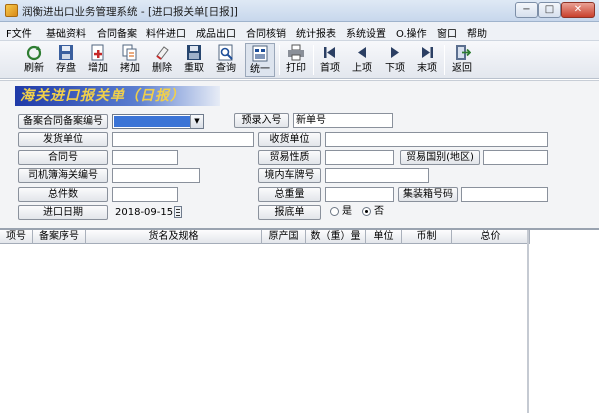 This screenshot has height=413, width=599. Describe the element at coordinates (19, 32) in the screenshot. I see `menu-file: F文件` at that location.